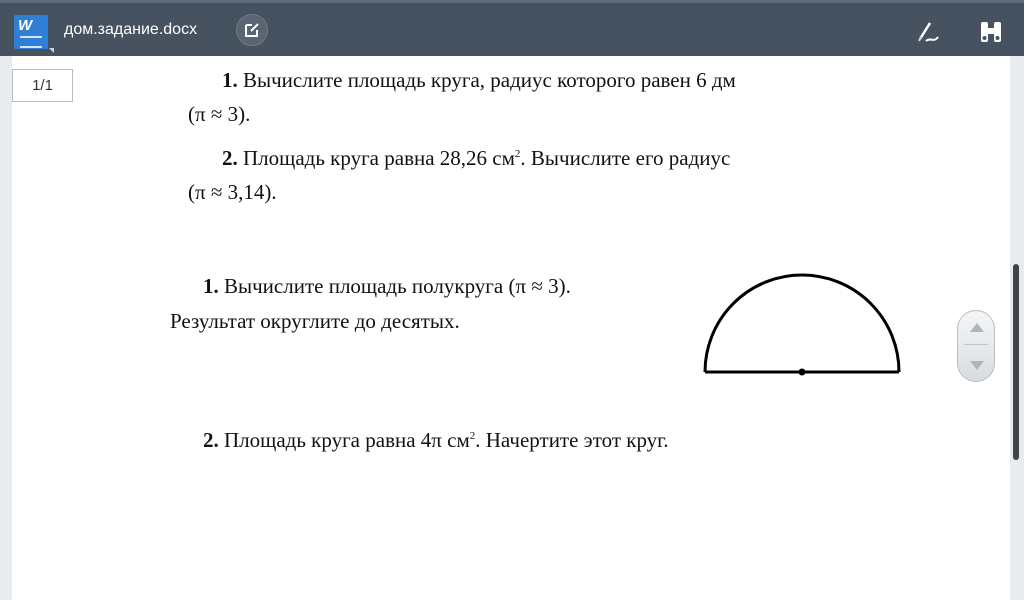 This screenshot has width=1024, height=600. I want to click on semicircle-figure, so click(802, 324).